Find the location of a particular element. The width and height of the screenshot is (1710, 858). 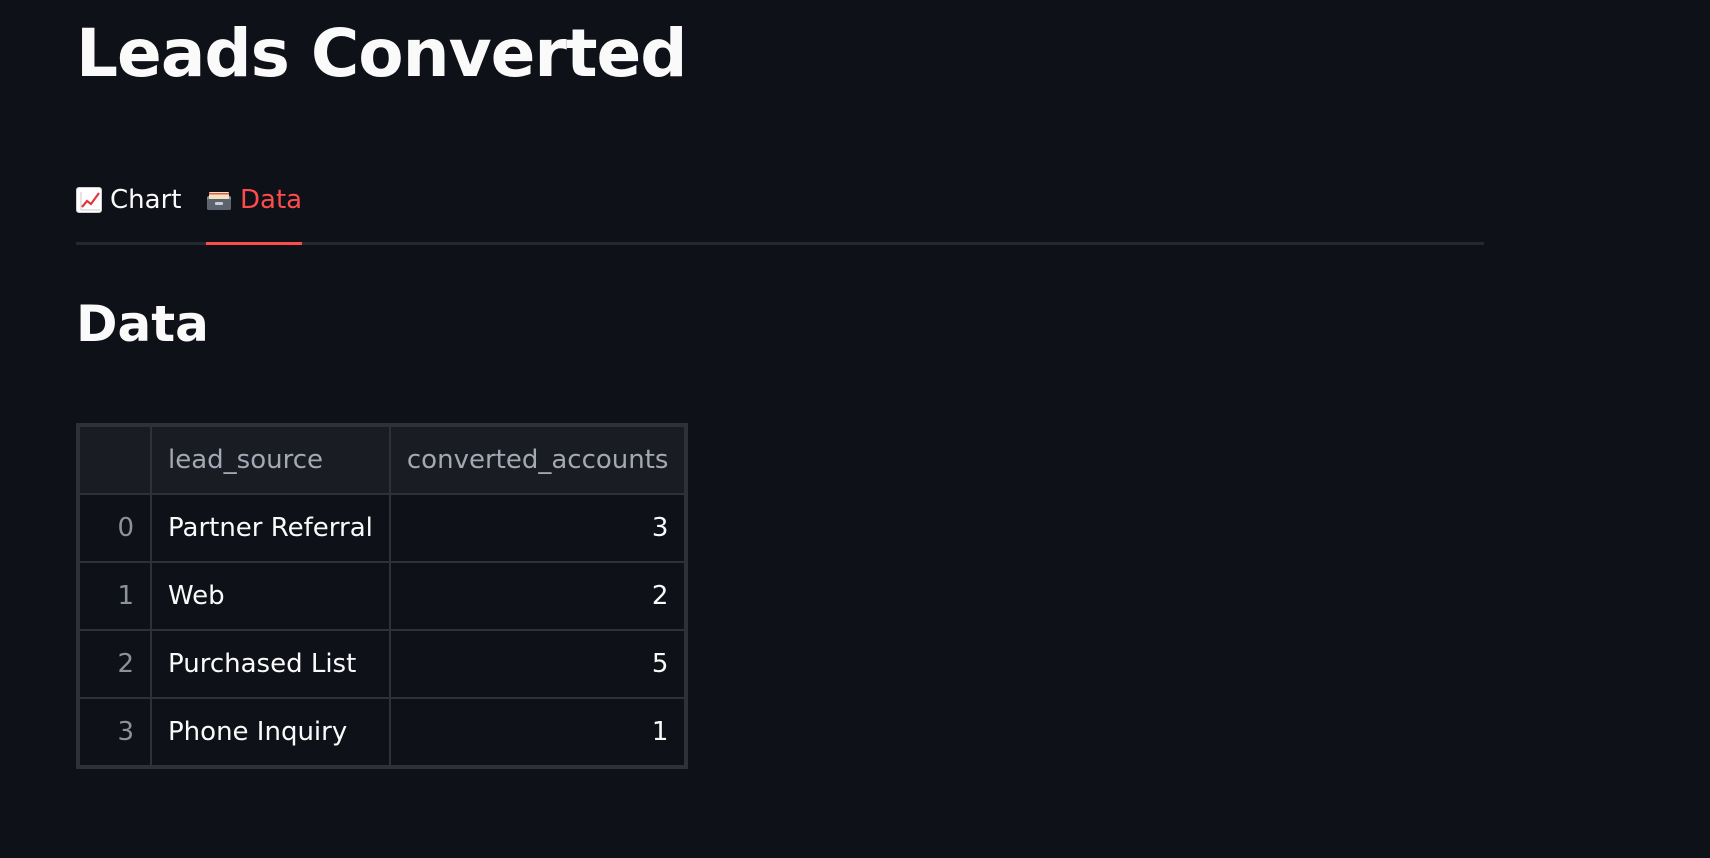

lead-source-cell: Phone Inquiry is located at coordinates (270, 732).